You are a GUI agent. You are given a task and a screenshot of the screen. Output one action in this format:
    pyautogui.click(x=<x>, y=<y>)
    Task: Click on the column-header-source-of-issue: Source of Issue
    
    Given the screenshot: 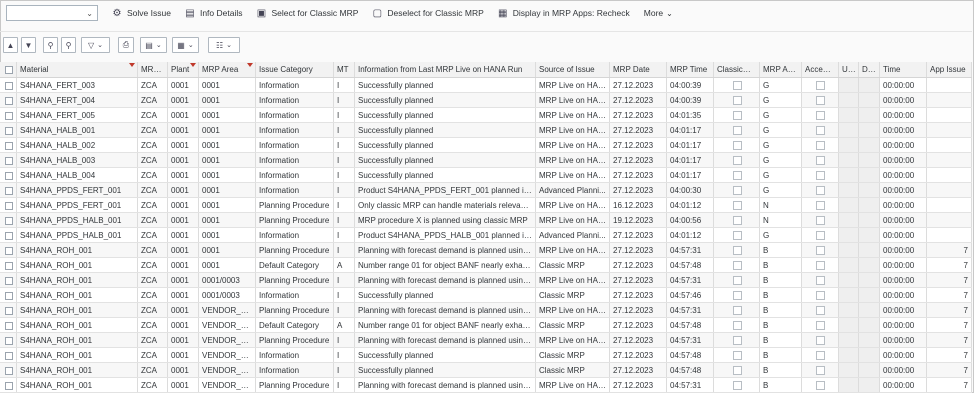 What is the action you would take?
    pyautogui.click(x=573, y=69)
    